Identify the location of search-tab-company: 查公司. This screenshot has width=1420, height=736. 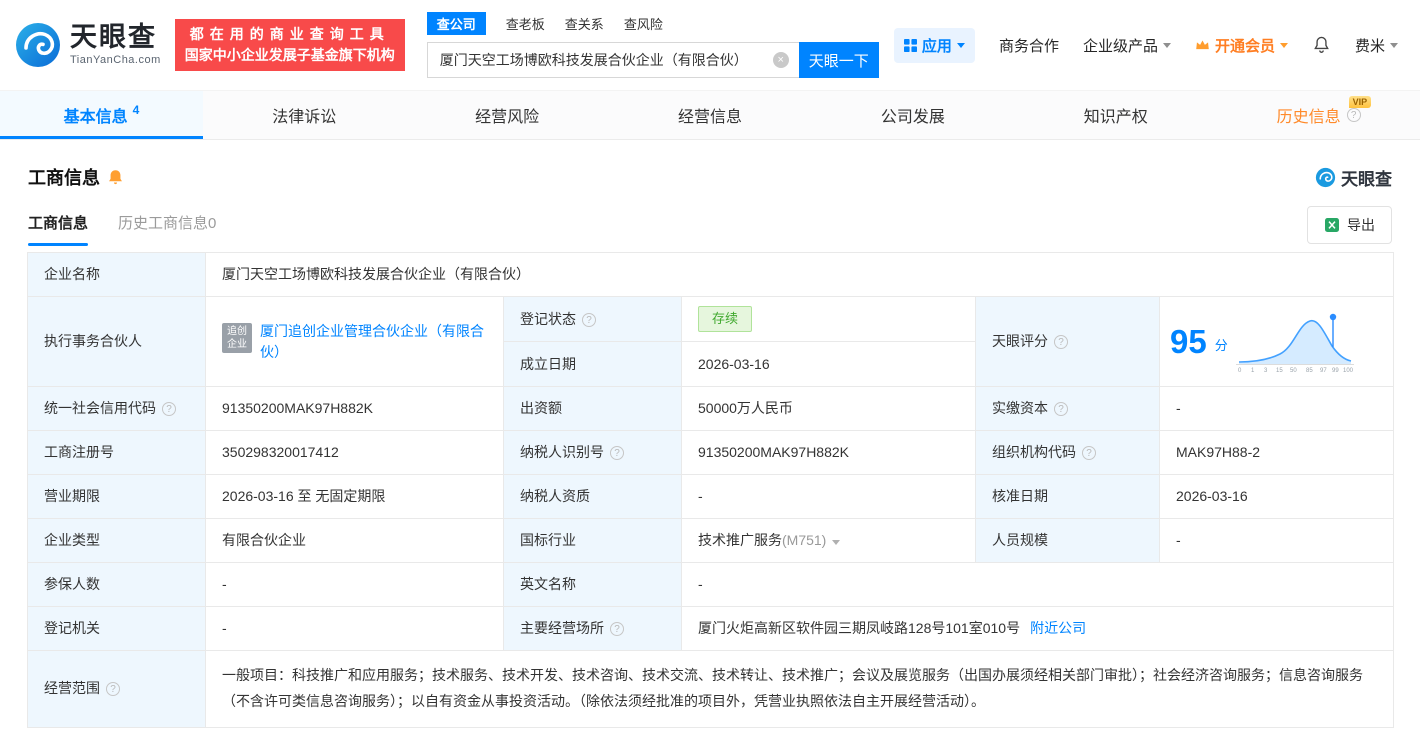
(456, 23).